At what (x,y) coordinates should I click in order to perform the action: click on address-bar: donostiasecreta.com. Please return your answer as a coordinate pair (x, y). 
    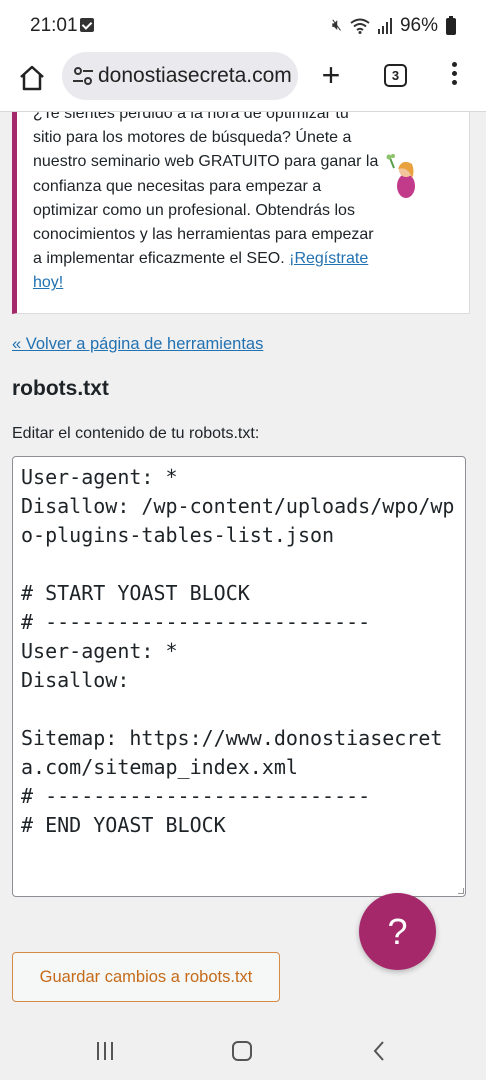
    Looking at the image, I should click on (180, 76).